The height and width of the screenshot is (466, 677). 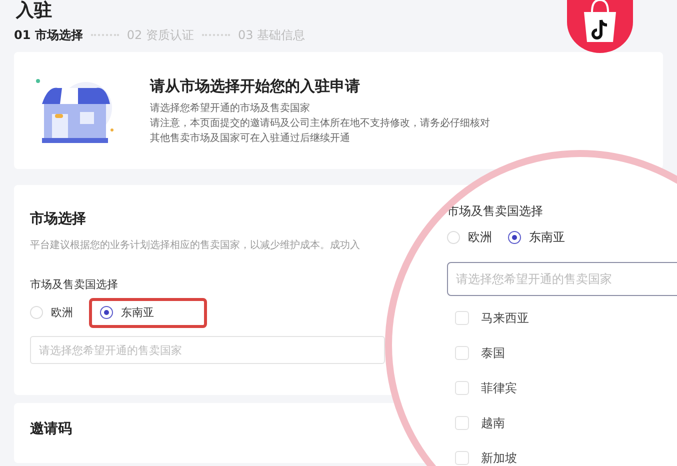 I want to click on intro-text: 请选择您希望开通的市场及售卖国家, so click(x=230, y=109).